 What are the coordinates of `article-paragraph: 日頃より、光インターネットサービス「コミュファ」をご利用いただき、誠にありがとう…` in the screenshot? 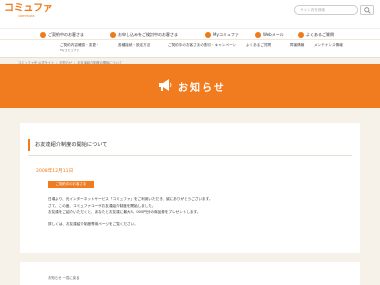 It's located at (130, 199).